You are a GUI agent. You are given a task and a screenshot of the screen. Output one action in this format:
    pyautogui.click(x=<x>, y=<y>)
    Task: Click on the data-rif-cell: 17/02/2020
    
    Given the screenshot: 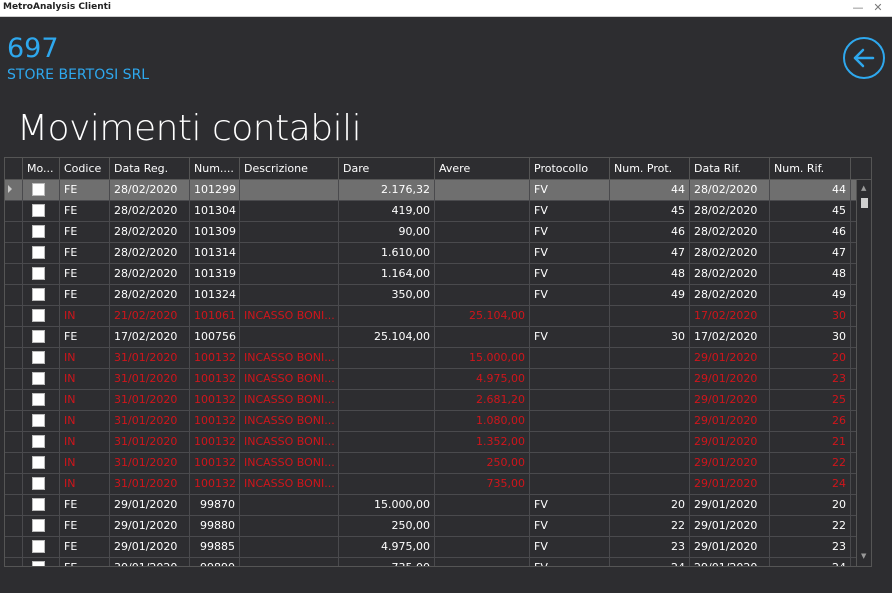 What is the action you would take?
    pyautogui.click(x=730, y=337)
    